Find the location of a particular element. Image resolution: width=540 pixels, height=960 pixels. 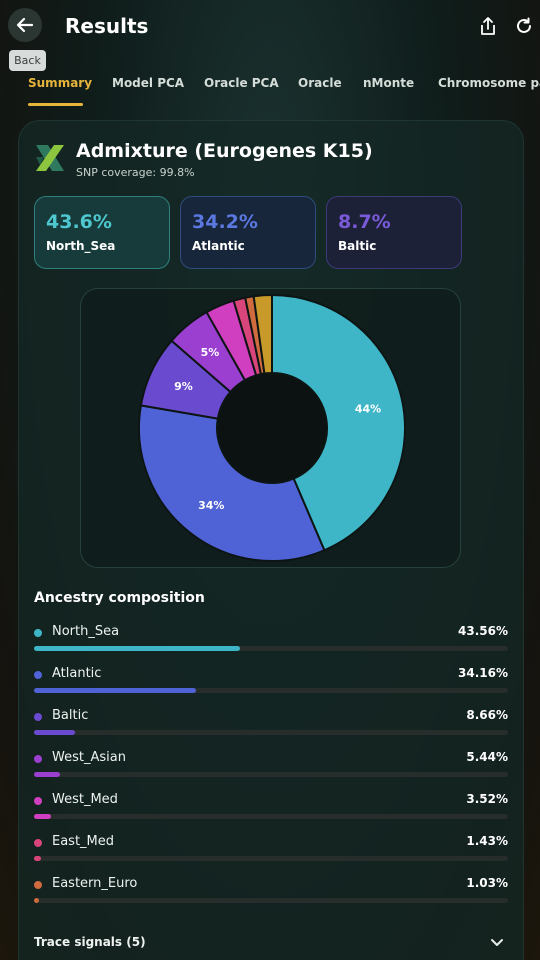

list-item: East_Med 1.43% is located at coordinates (271, 849).